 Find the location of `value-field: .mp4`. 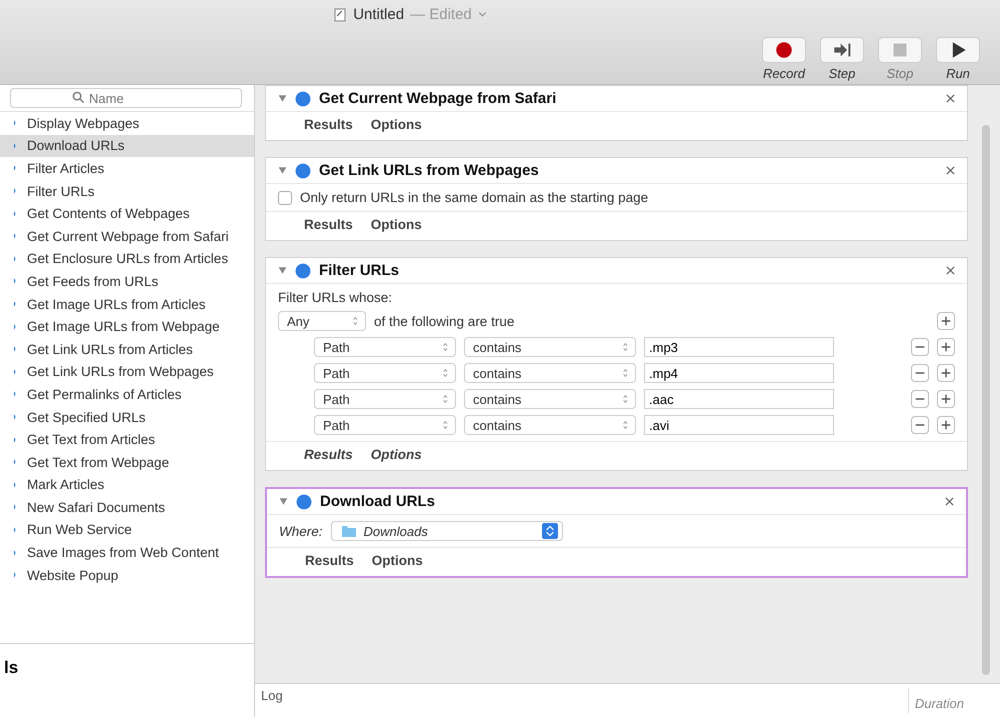

value-field: .mp4 is located at coordinates (739, 373).